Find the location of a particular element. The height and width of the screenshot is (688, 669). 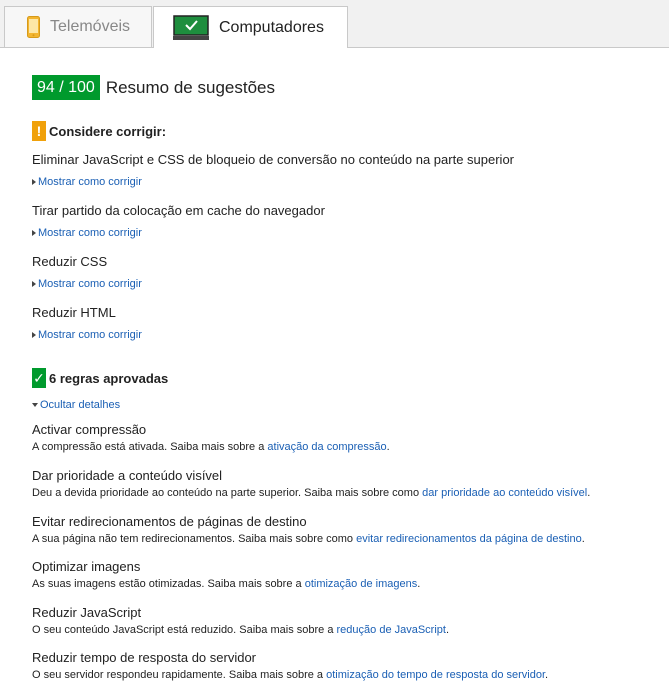

score-badge: 94 / 100 is located at coordinates (66, 87).